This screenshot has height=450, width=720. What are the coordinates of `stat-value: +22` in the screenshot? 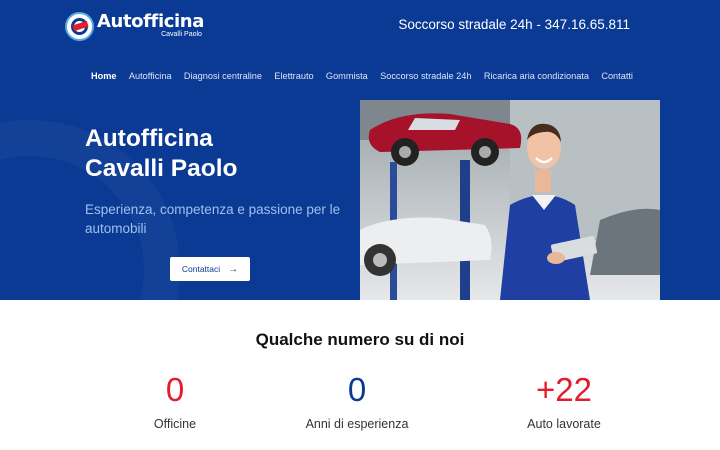 It's located at (564, 389).